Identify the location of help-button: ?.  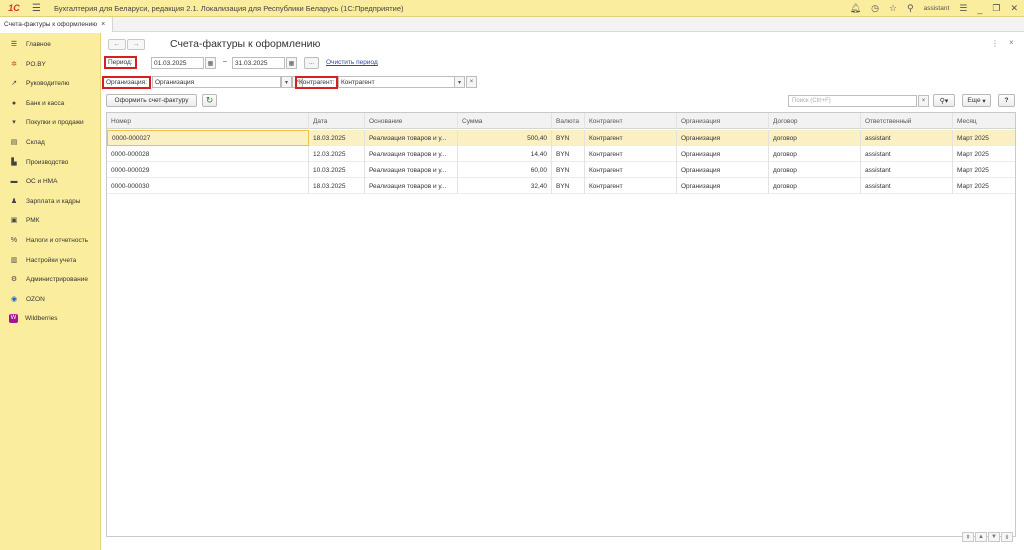
(1006, 100).